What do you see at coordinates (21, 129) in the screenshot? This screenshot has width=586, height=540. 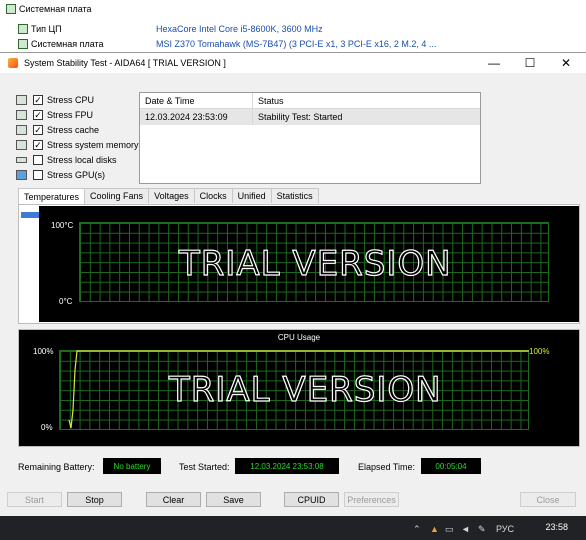 I see `cache-icon` at bounding box center [21, 129].